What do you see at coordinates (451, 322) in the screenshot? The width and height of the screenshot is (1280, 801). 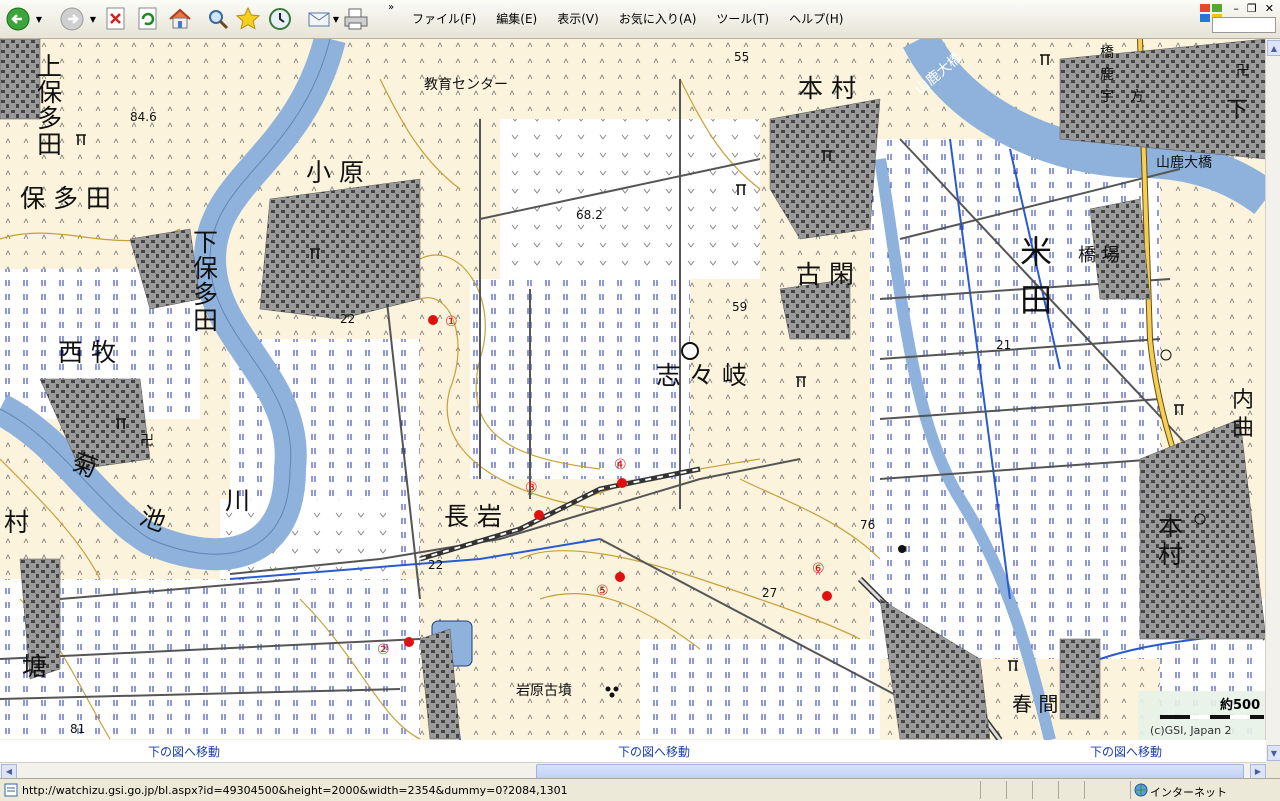 I see `marker-1-label: ①` at bounding box center [451, 322].